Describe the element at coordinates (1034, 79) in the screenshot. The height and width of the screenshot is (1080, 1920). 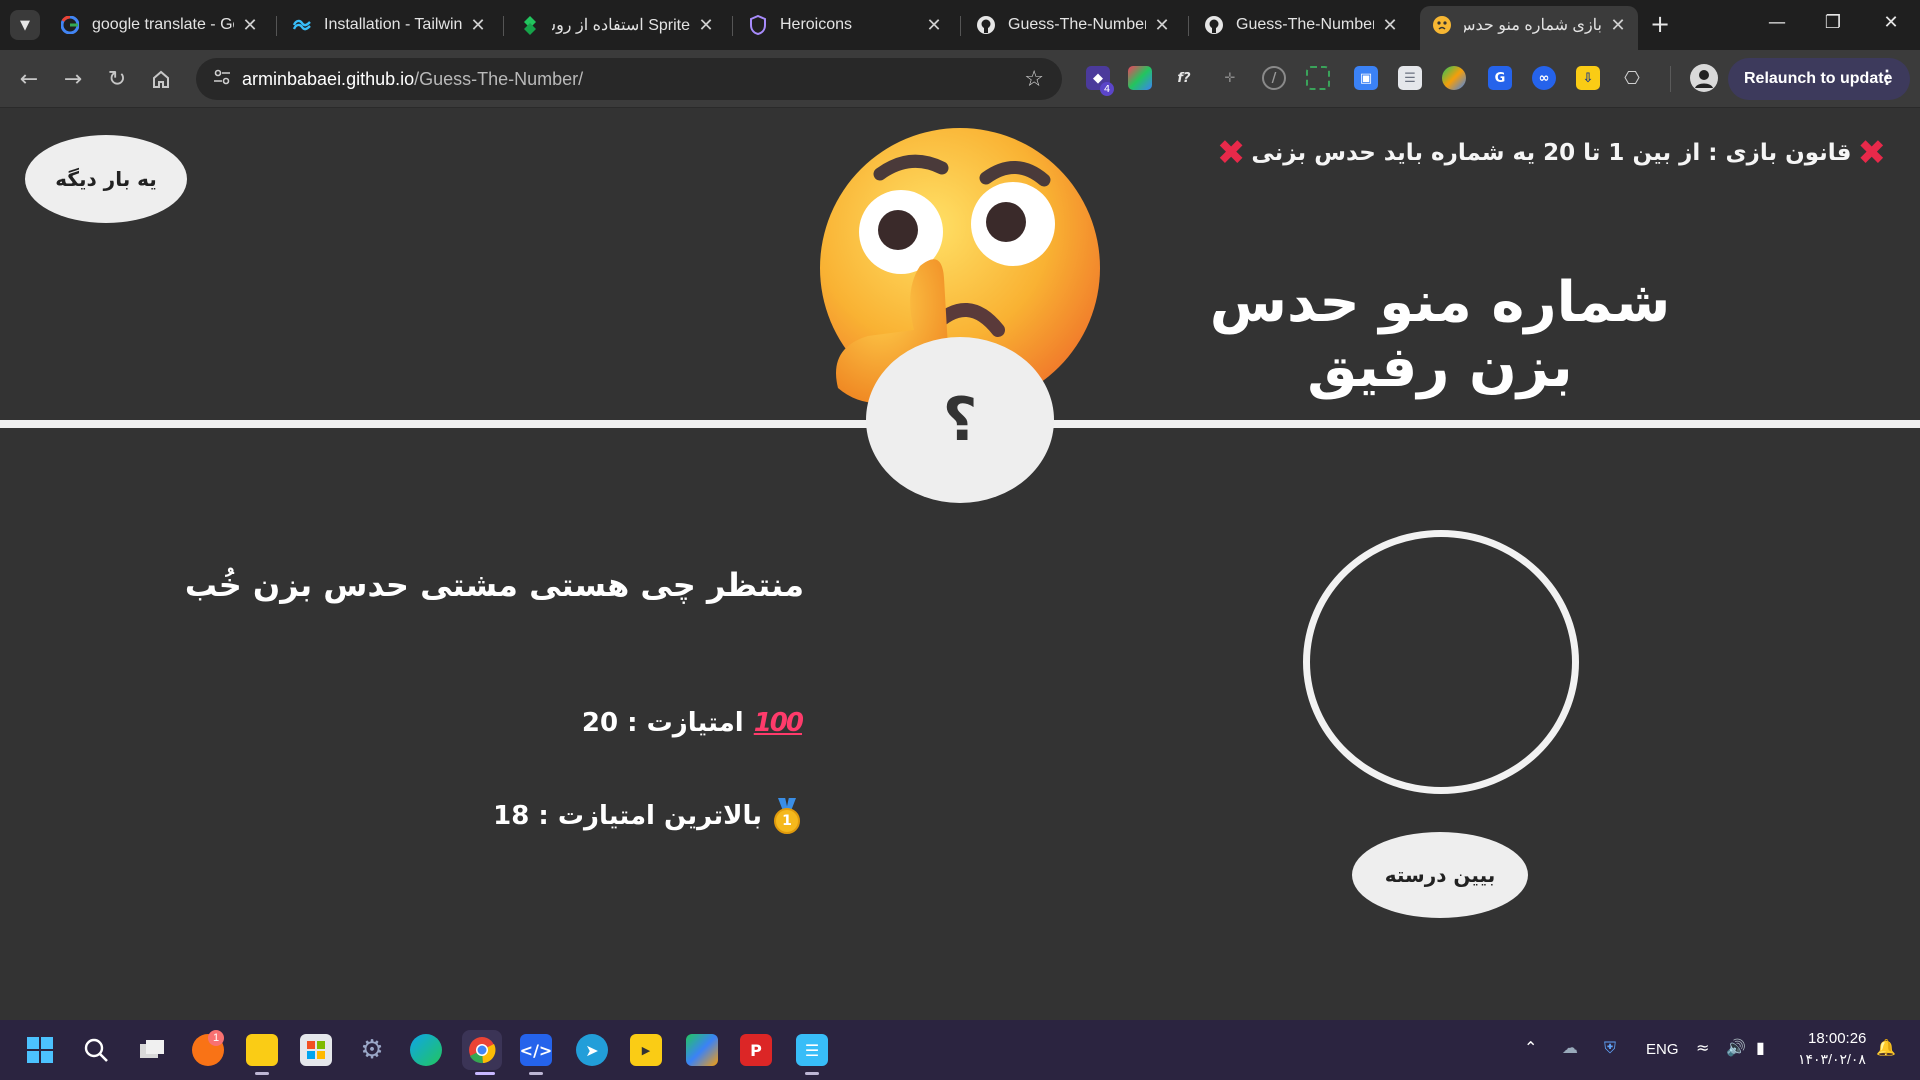
I see `bookmark-star-icon: ☆` at that location.